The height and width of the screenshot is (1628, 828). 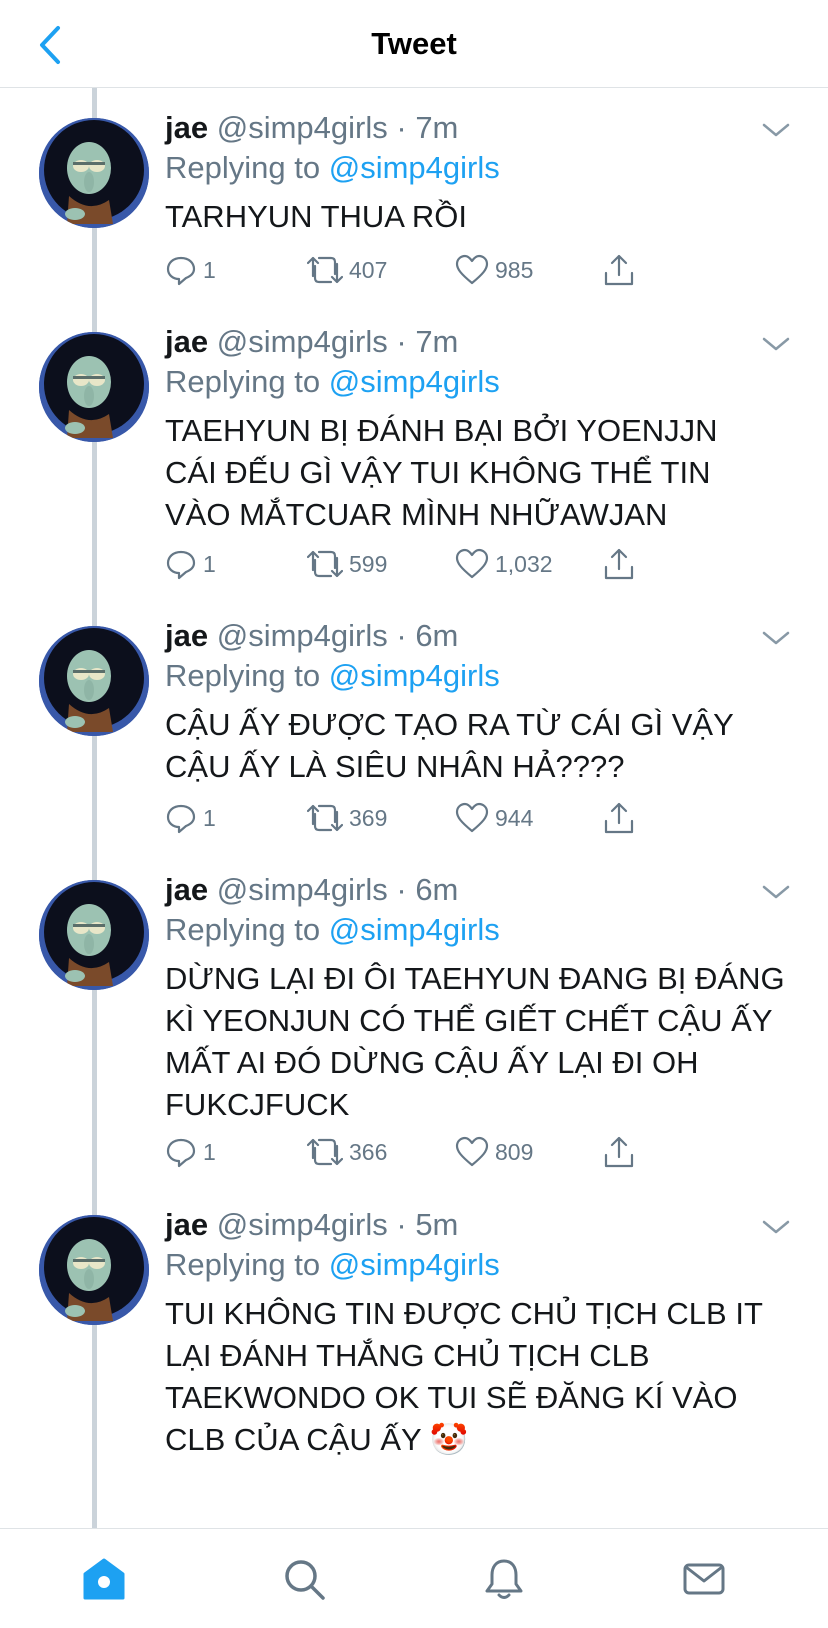 I want to click on tweet-actions: 1 599 1,032, so click(x=425, y=564).